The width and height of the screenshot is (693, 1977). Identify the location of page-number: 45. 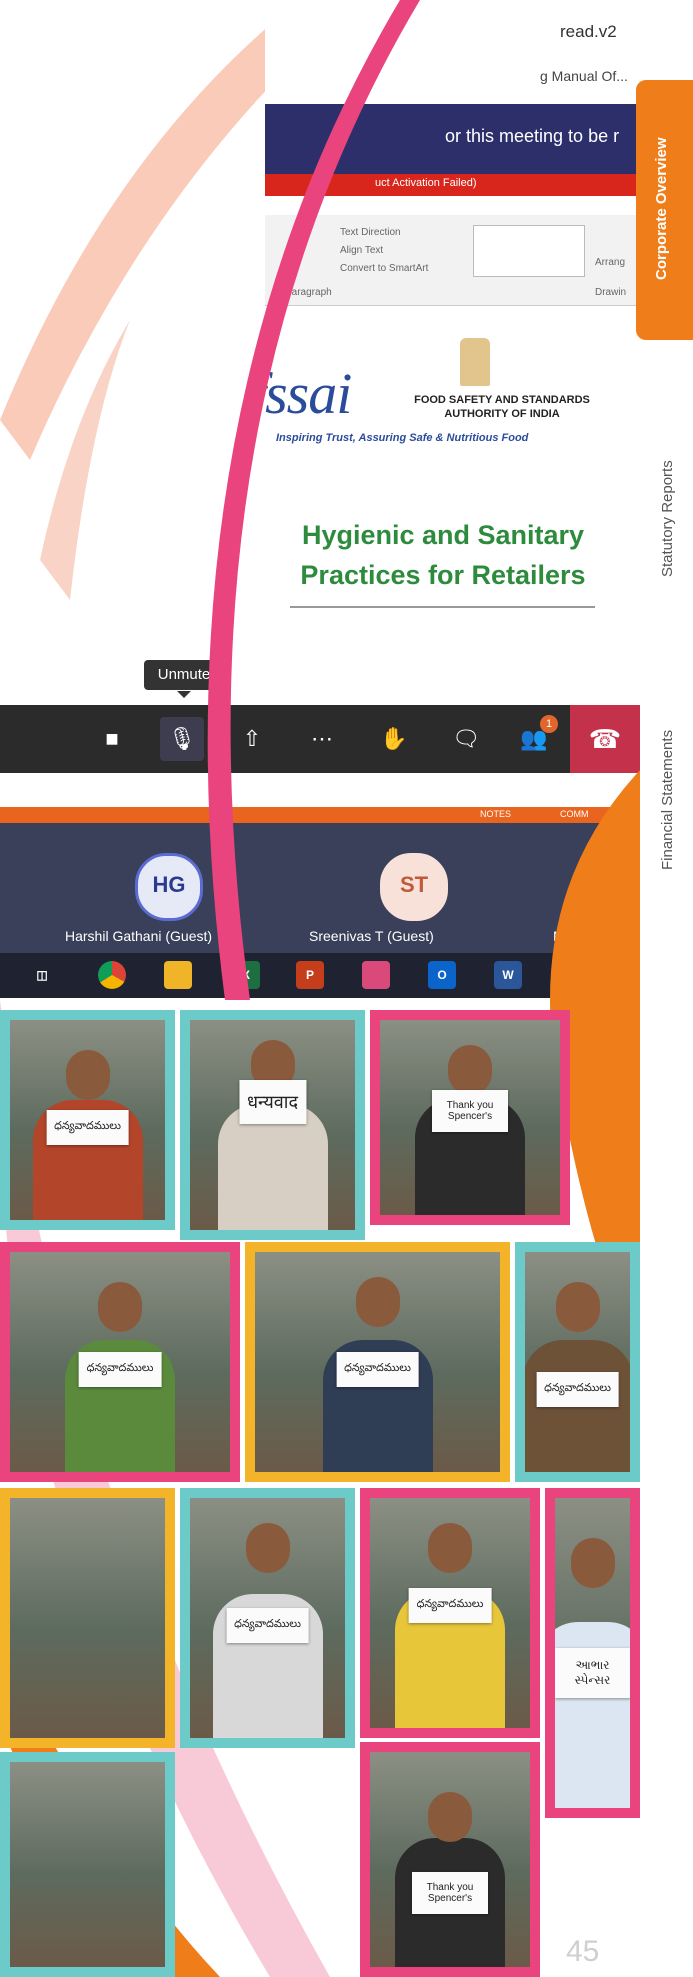
(583, 1951).